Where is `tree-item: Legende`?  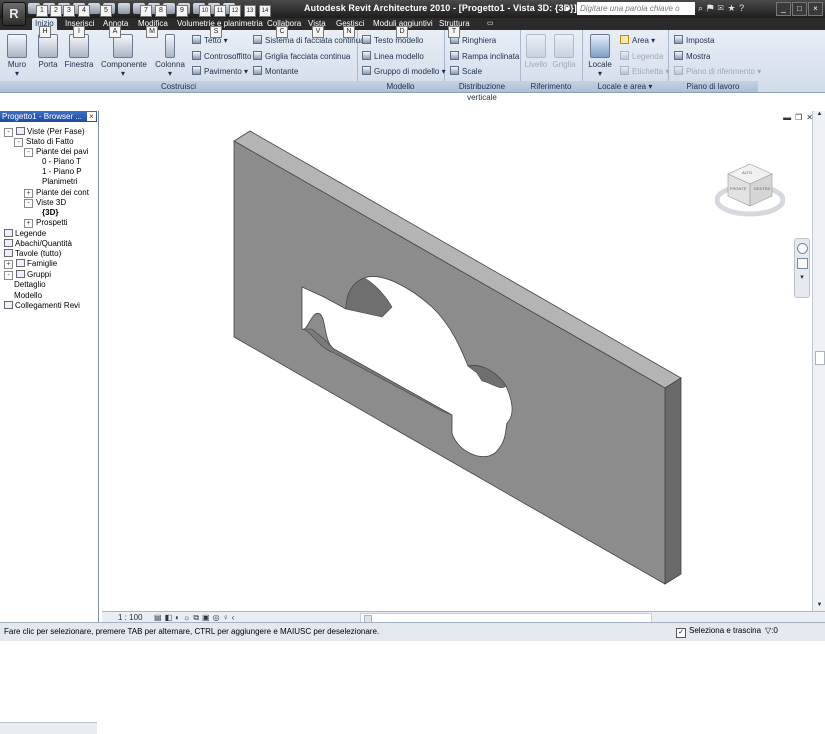 tree-item: Legende is located at coordinates (25, 233).